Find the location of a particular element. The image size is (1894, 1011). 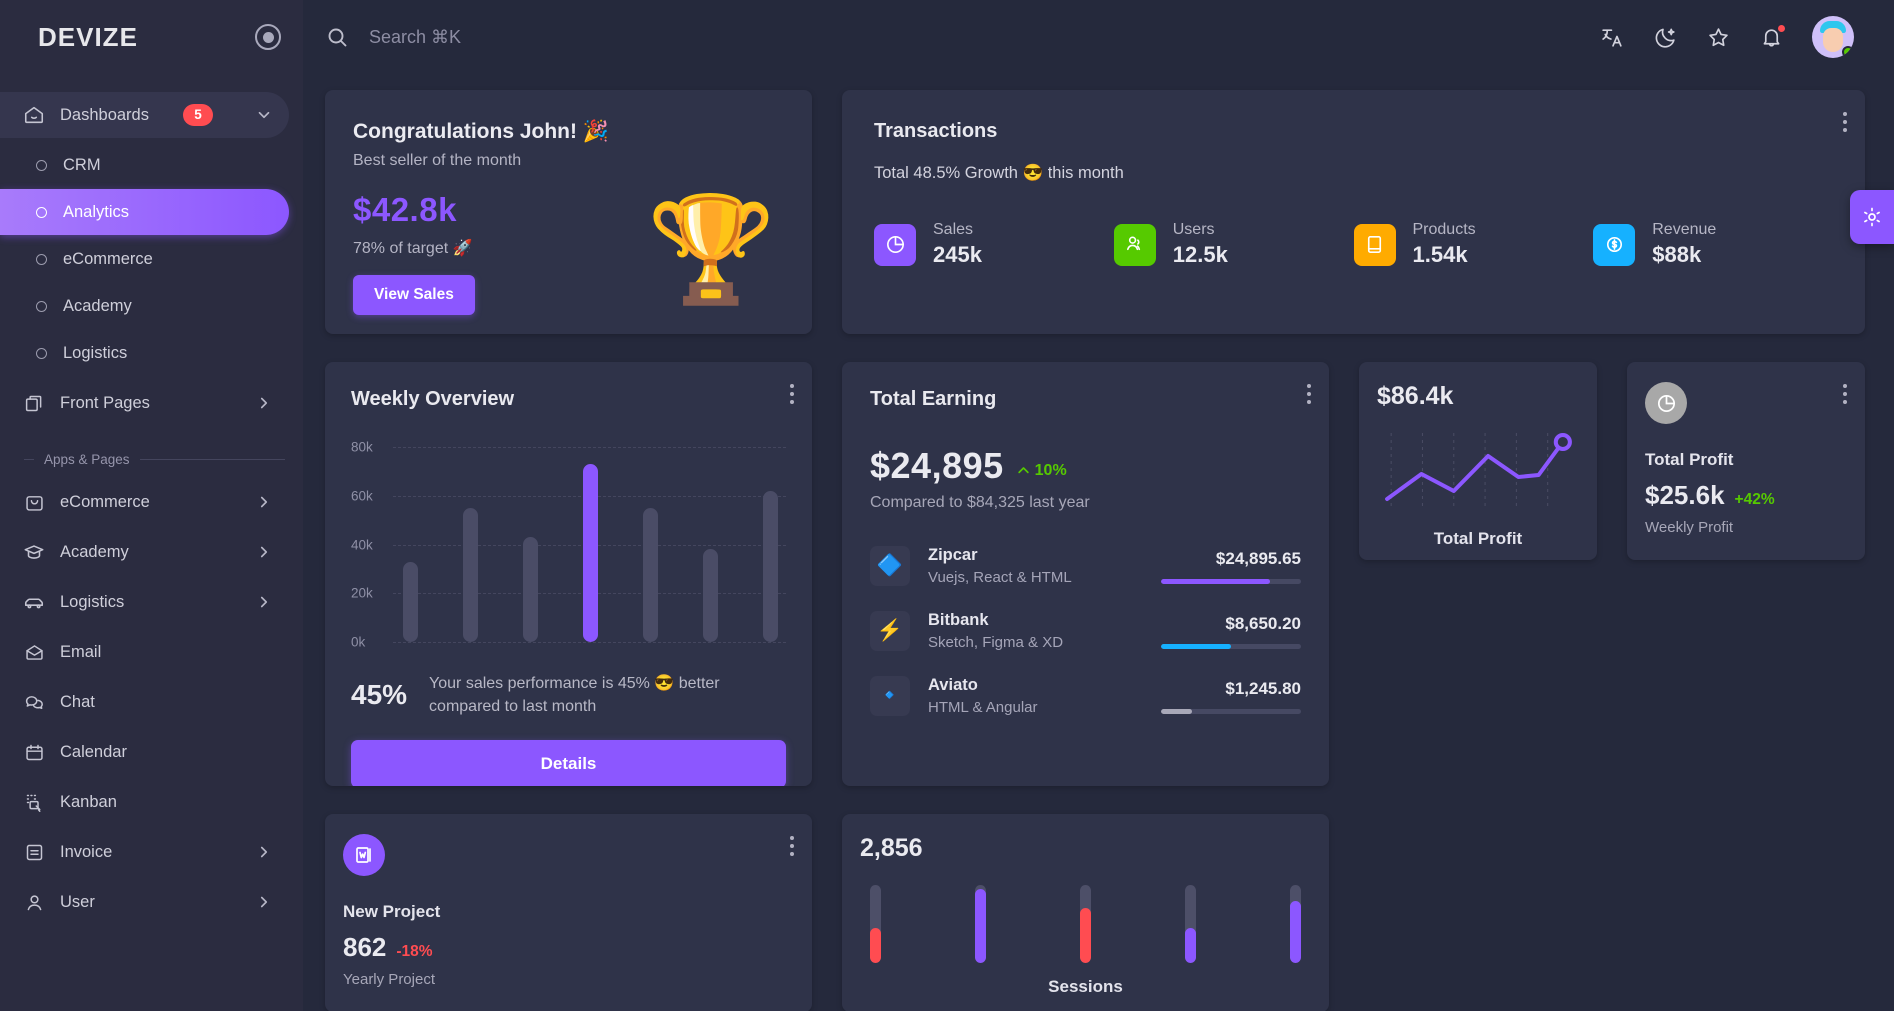

sidebar-item-logistics-dash: Logistics is located at coordinates (144, 353).